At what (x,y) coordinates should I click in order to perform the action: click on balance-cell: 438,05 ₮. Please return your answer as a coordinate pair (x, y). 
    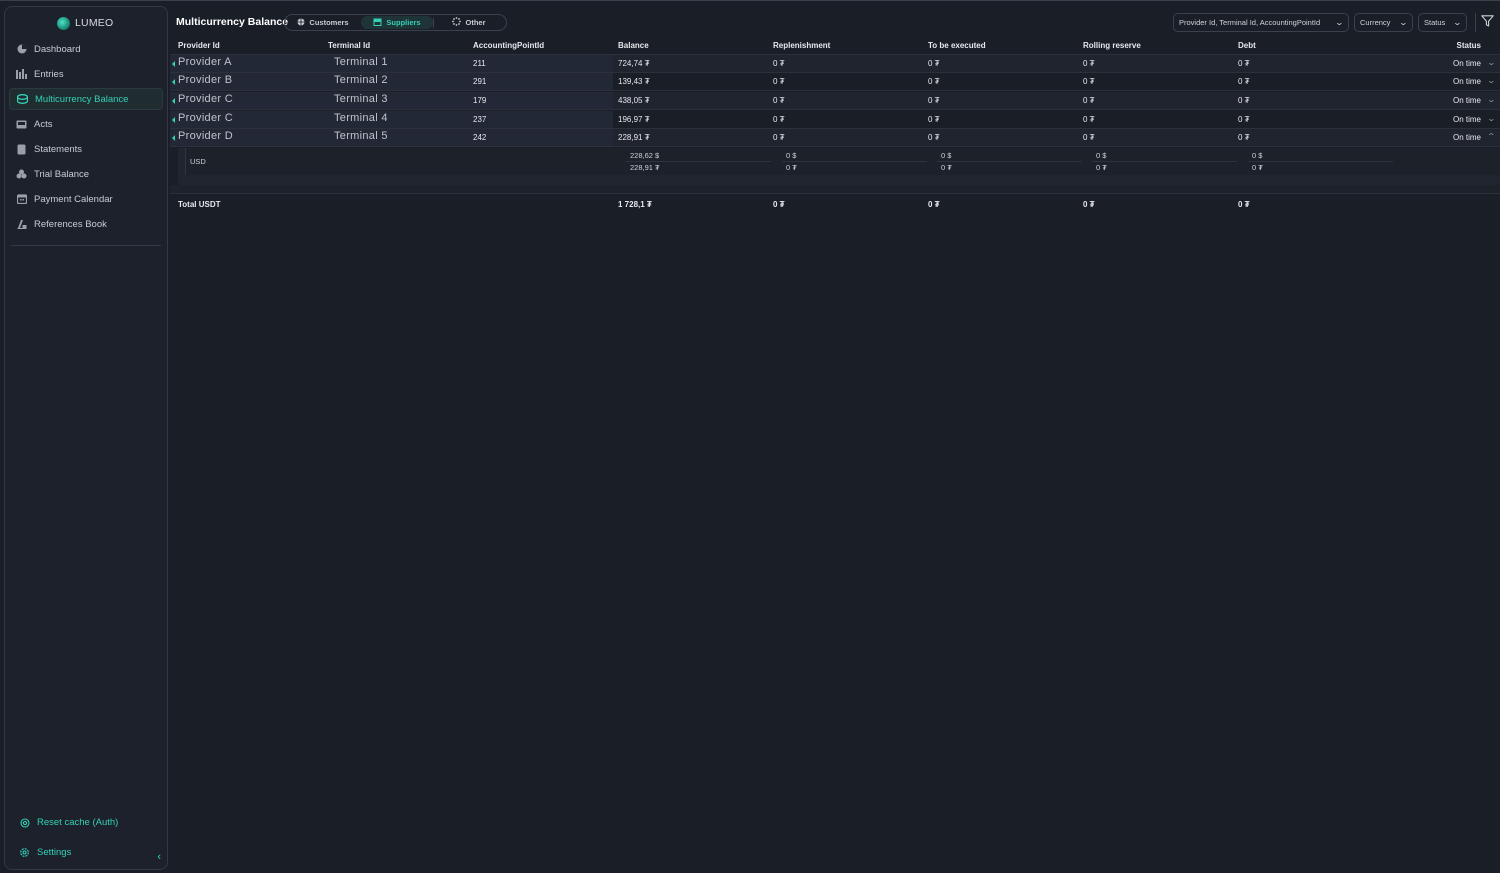
    Looking at the image, I should click on (634, 100).